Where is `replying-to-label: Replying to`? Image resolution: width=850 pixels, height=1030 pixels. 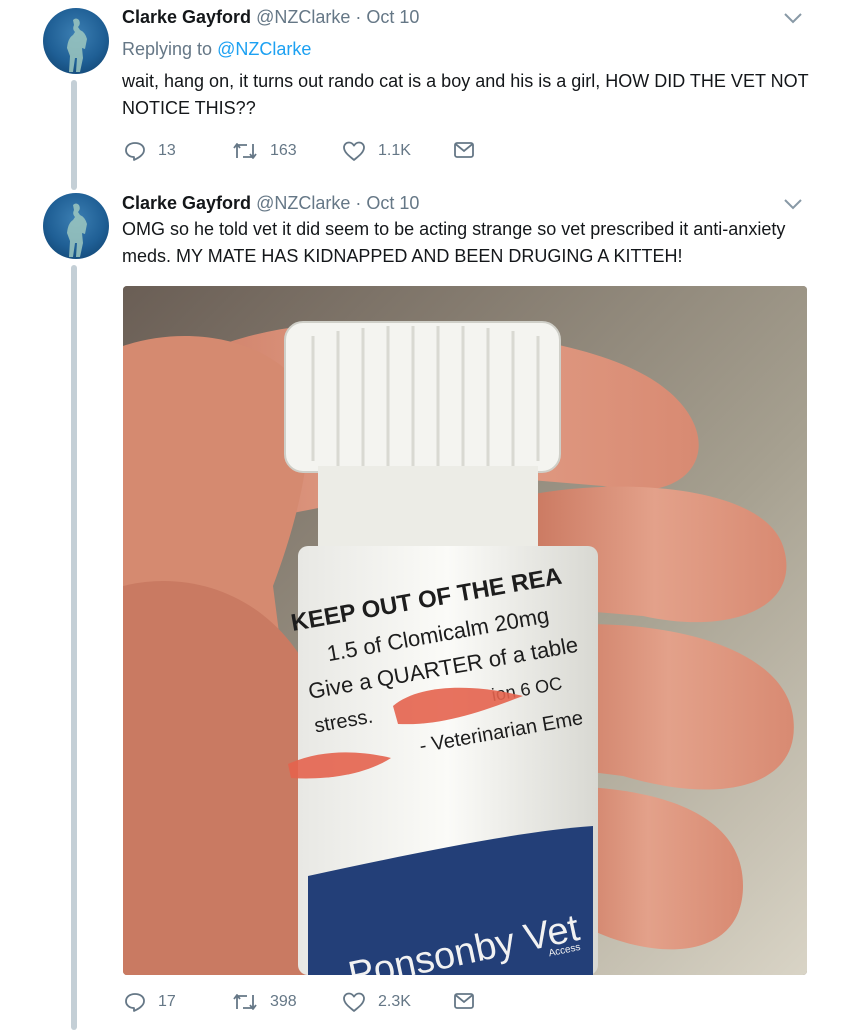
replying-to-label: Replying to is located at coordinates (167, 49).